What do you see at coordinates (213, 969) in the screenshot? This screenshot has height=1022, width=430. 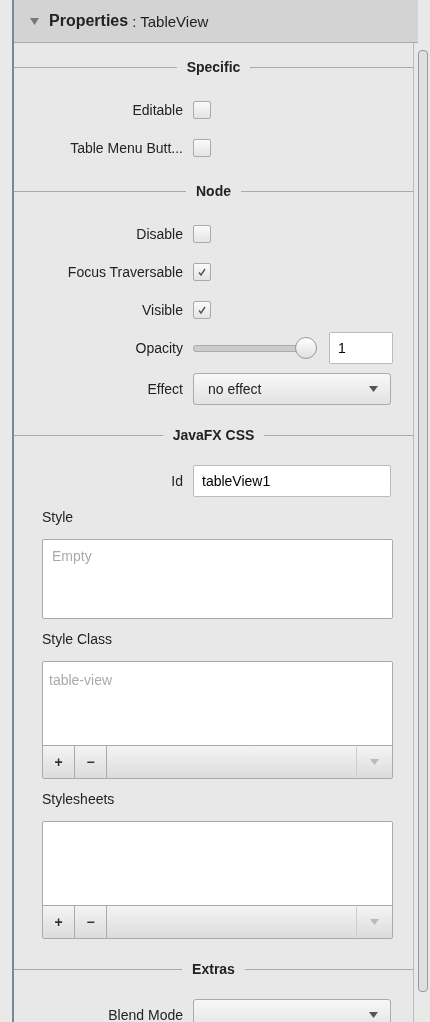 I see `section-title: Extras` at bounding box center [213, 969].